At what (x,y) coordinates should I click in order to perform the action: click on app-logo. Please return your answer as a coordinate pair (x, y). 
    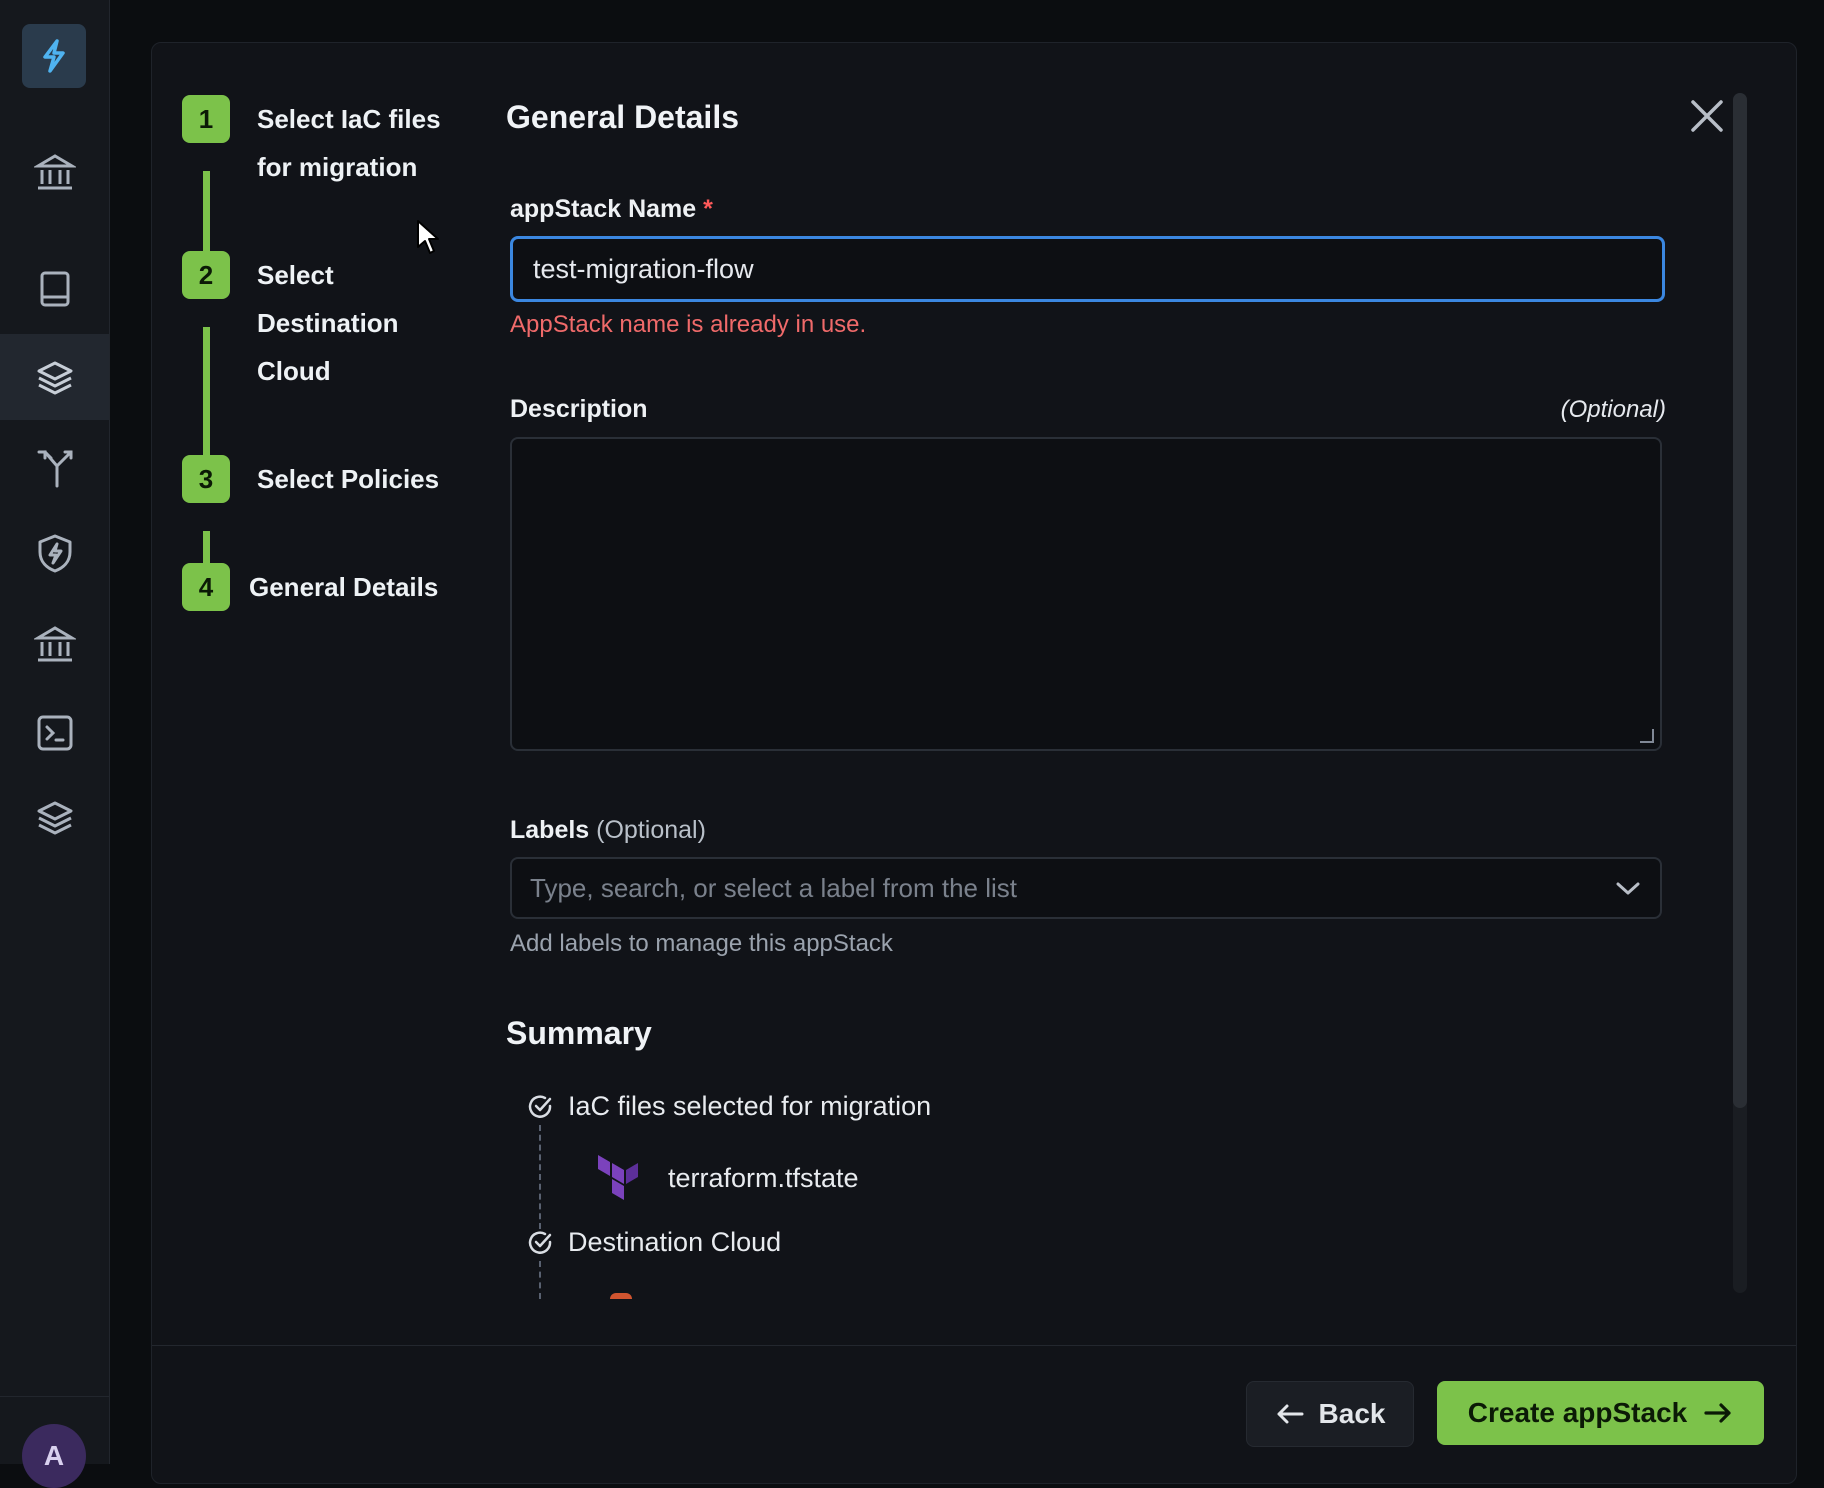
    Looking at the image, I should click on (54, 56).